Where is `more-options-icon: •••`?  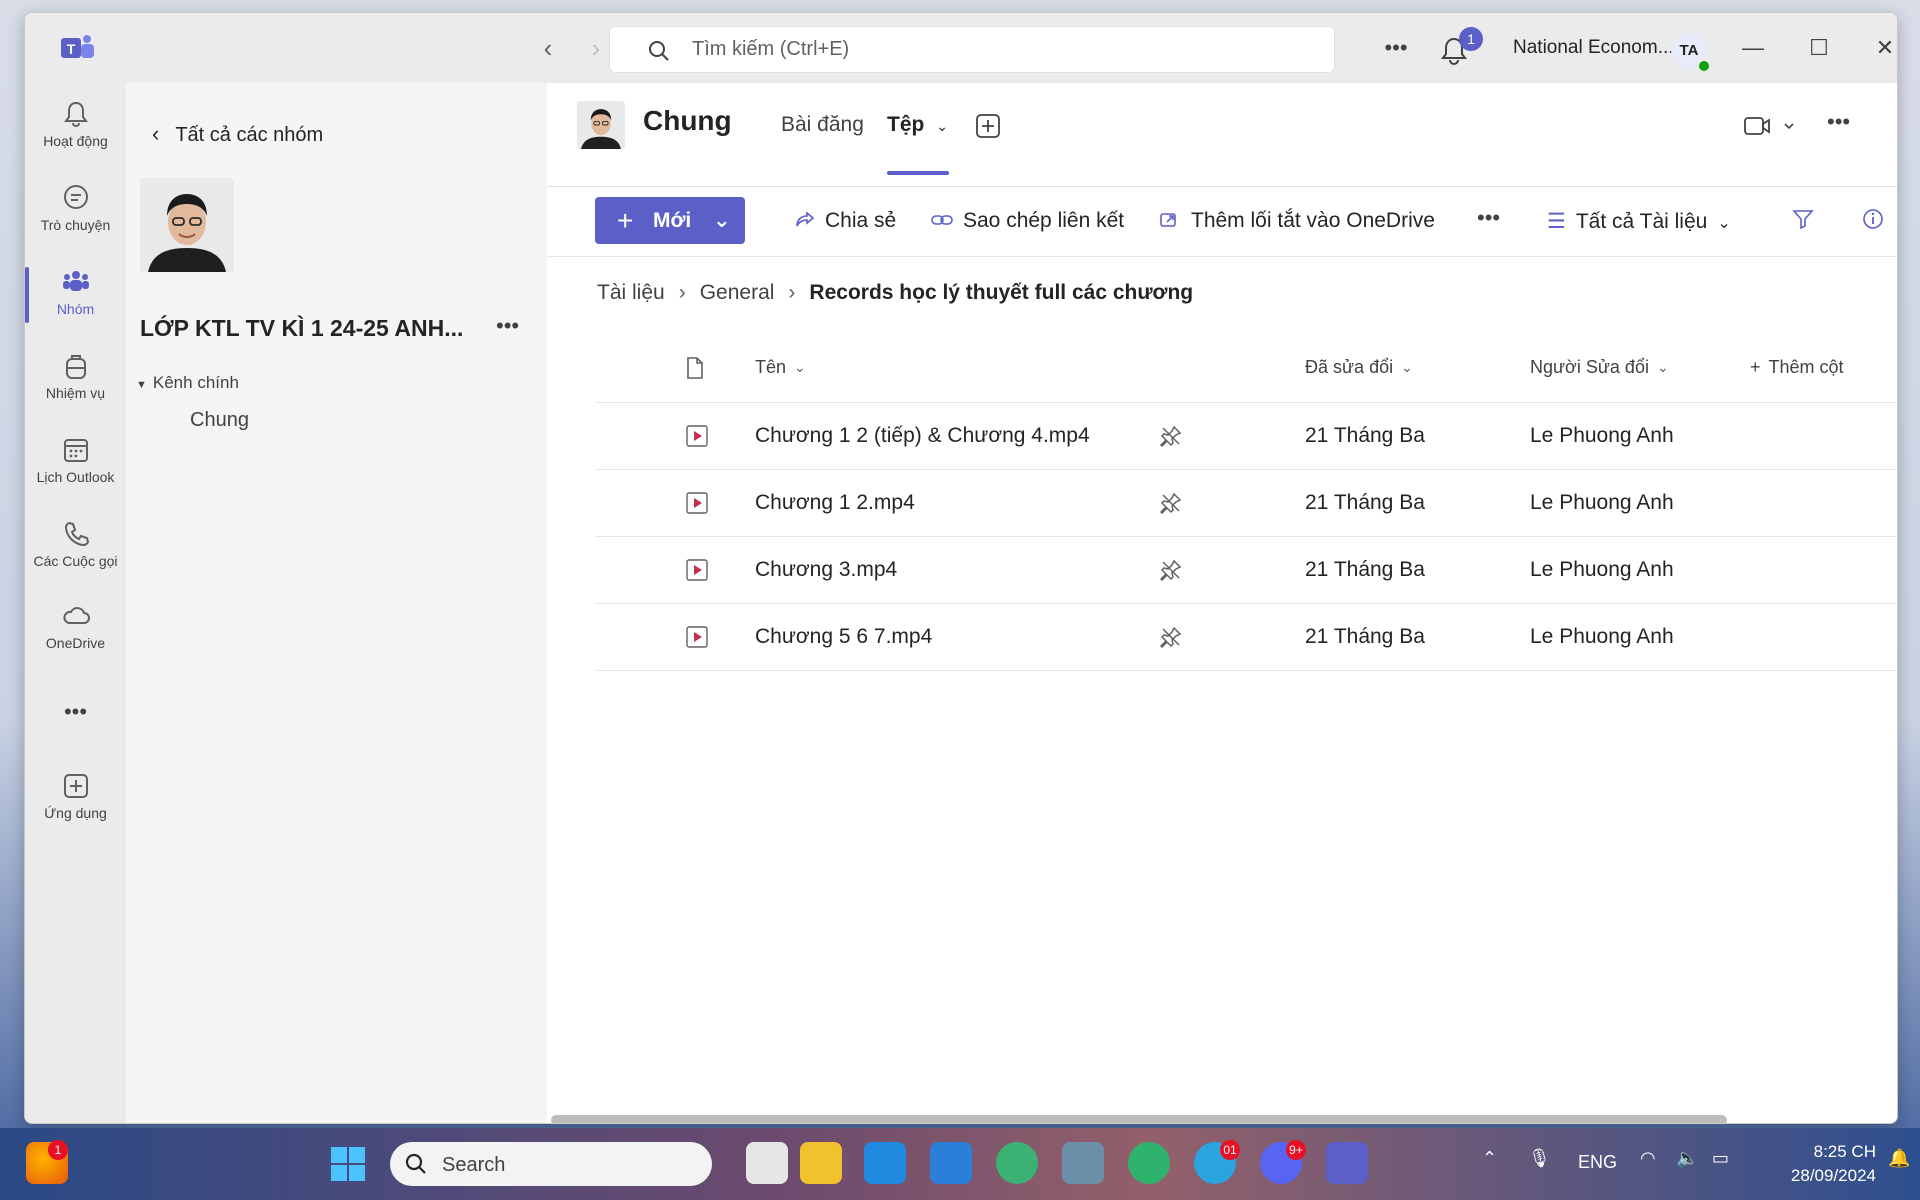 more-options-icon: ••• is located at coordinates (1396, 47).